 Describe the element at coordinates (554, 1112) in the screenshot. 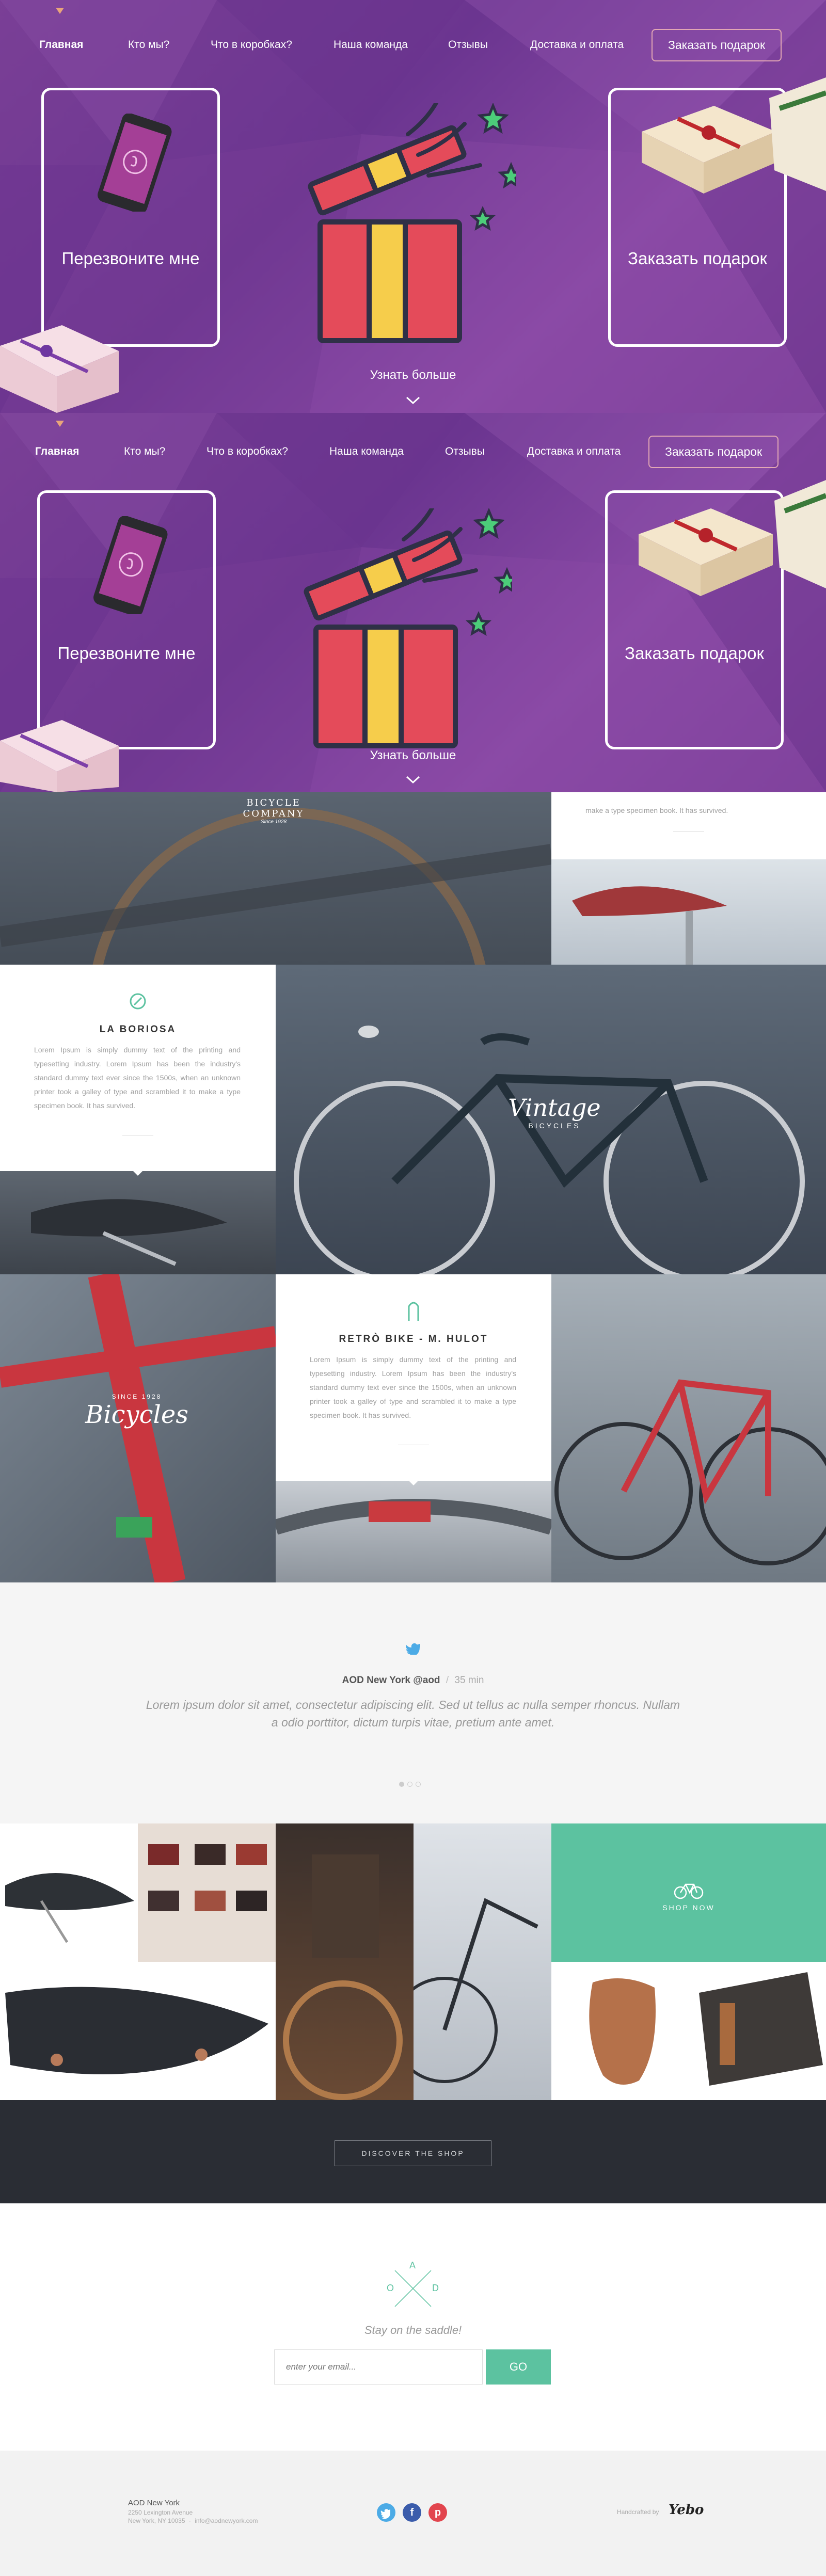

I see `vintage-logo: Vintage BICYCLES` at that location.